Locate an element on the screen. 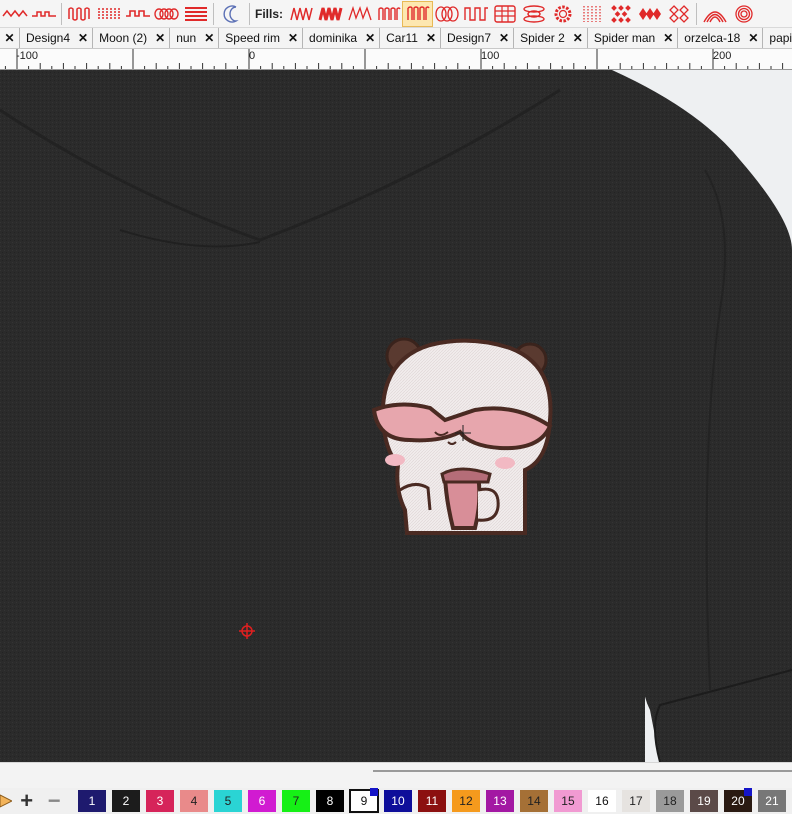 Image resolution: width=792 pixels, height=814 pixels. color-swatch: 20 is located at coordinates (737, 800).